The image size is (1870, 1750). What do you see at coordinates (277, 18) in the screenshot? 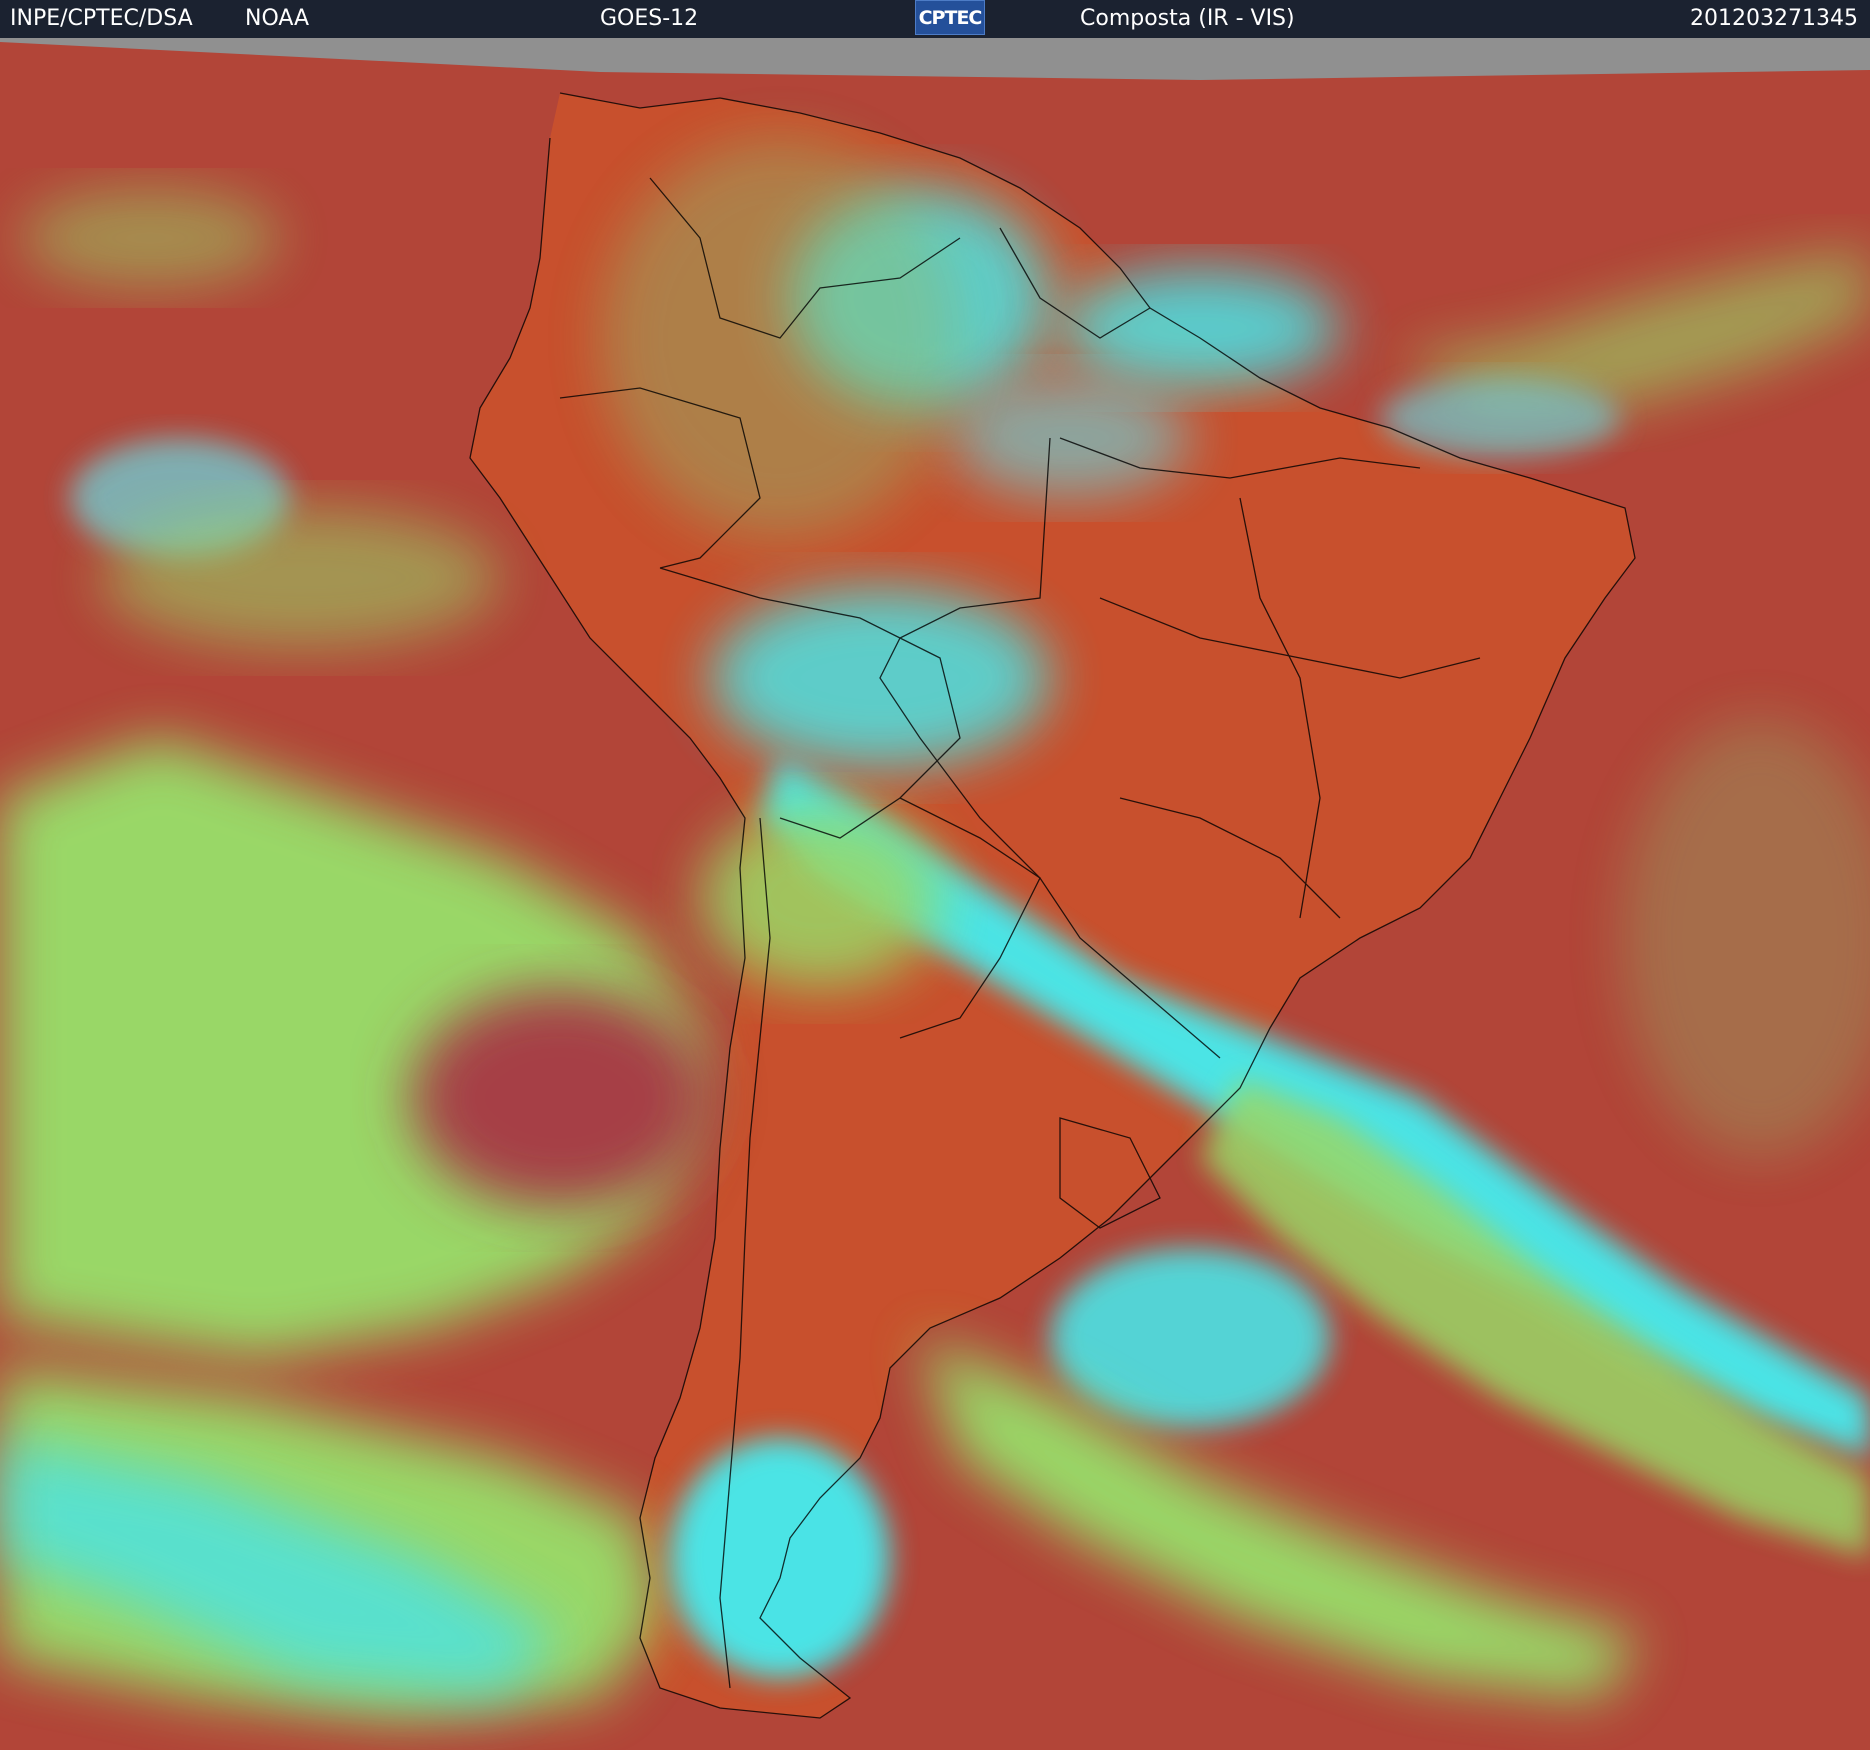
I see `agency-label: NOAA` at bounding box center [277, 18].